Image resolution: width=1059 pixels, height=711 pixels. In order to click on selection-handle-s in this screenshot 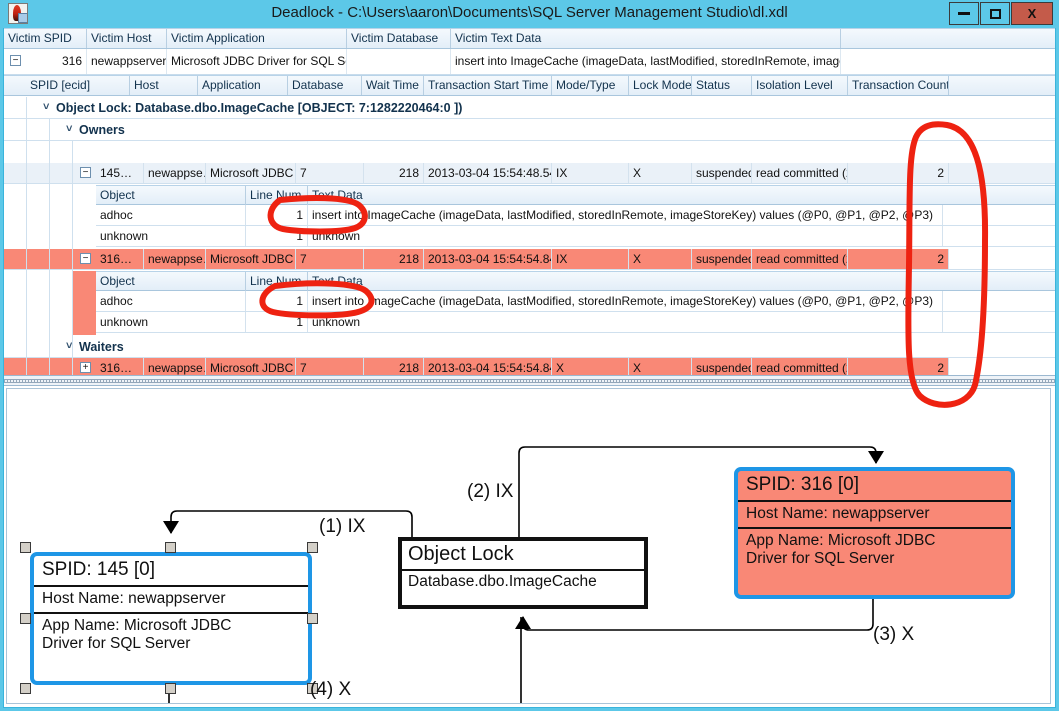, I will do `click(170, 688)`.